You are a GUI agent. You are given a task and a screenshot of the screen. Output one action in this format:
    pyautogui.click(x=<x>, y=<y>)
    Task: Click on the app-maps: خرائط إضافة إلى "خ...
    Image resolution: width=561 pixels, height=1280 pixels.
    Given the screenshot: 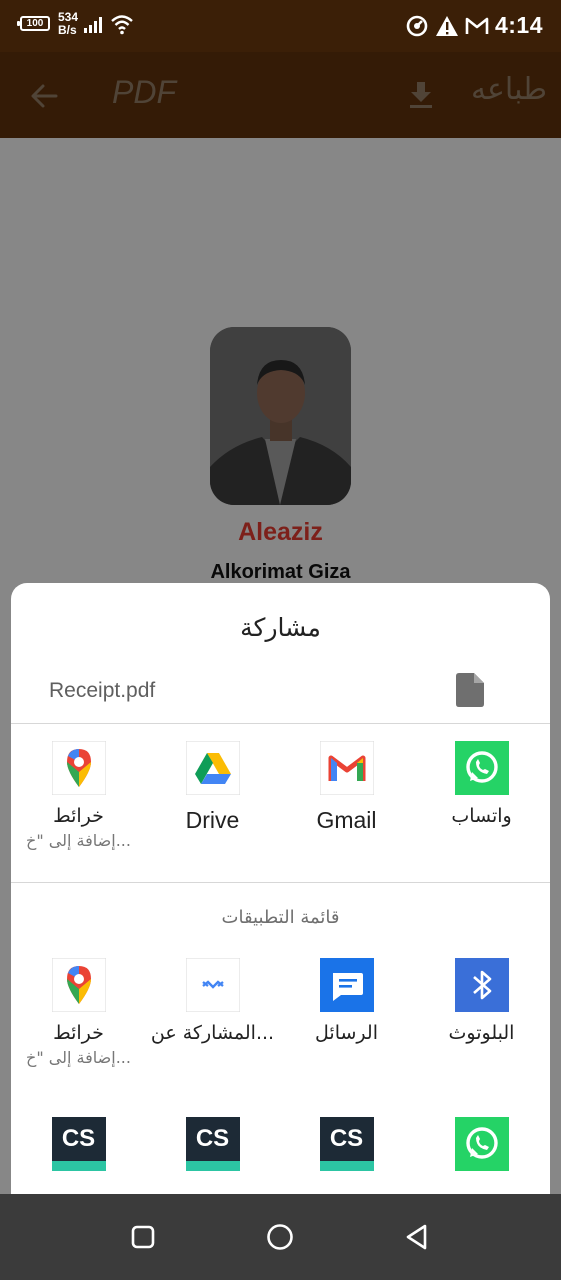 What is the action you would take?
    pyautogui.click(x=78, y=1012)
    